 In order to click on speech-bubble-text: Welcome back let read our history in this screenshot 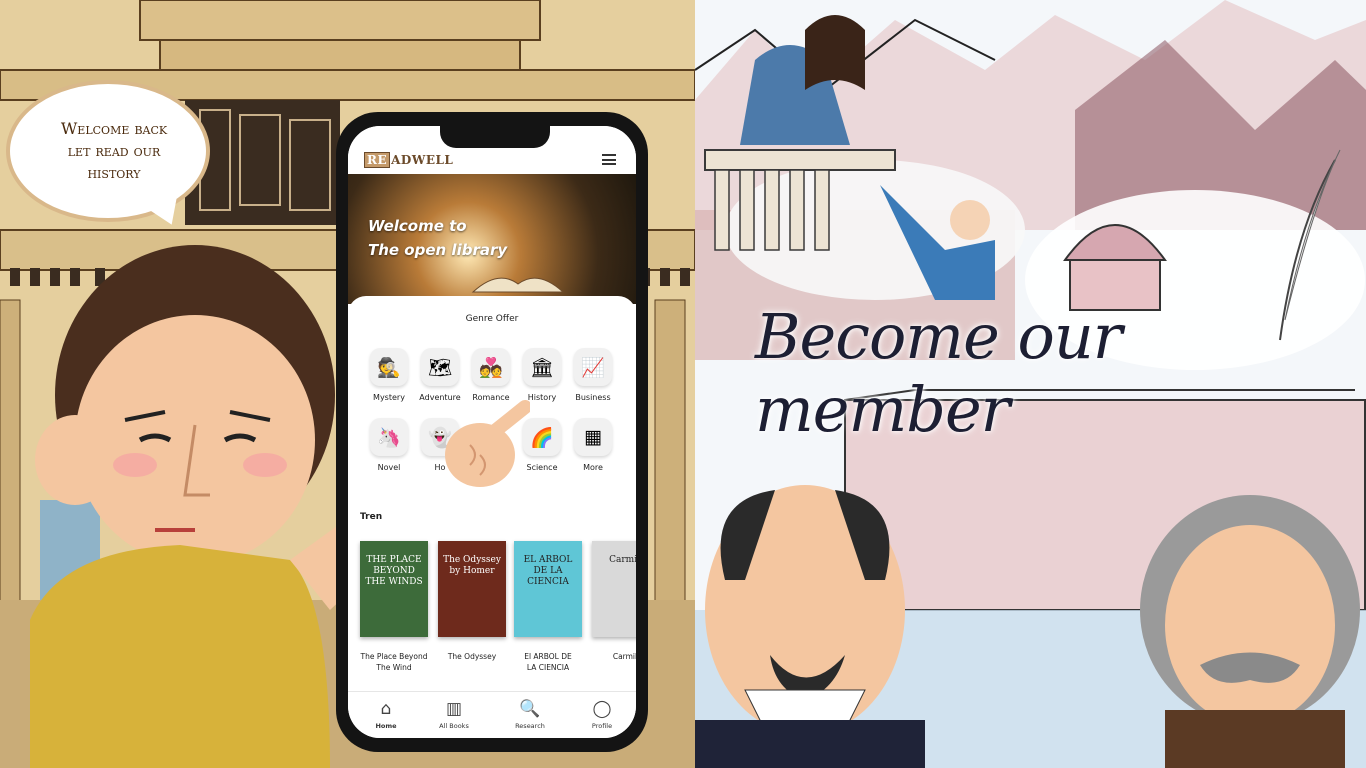, I will do `click(114, 151)`.